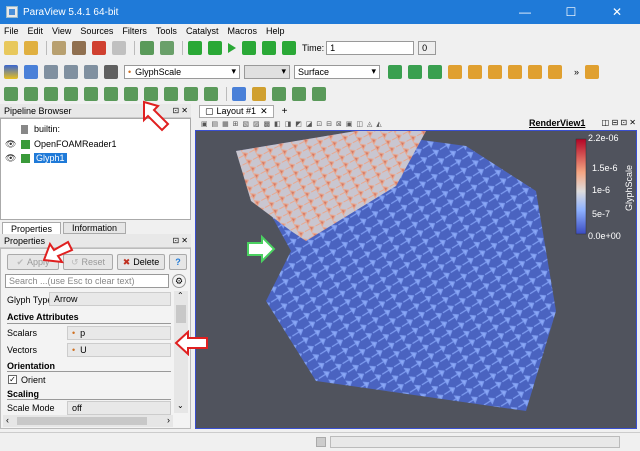 This screenshot has height=451, width=640. Describe the element at coordinates (168, 420) in the screenshot. I see `scroll-right-icon: ›` at that location.